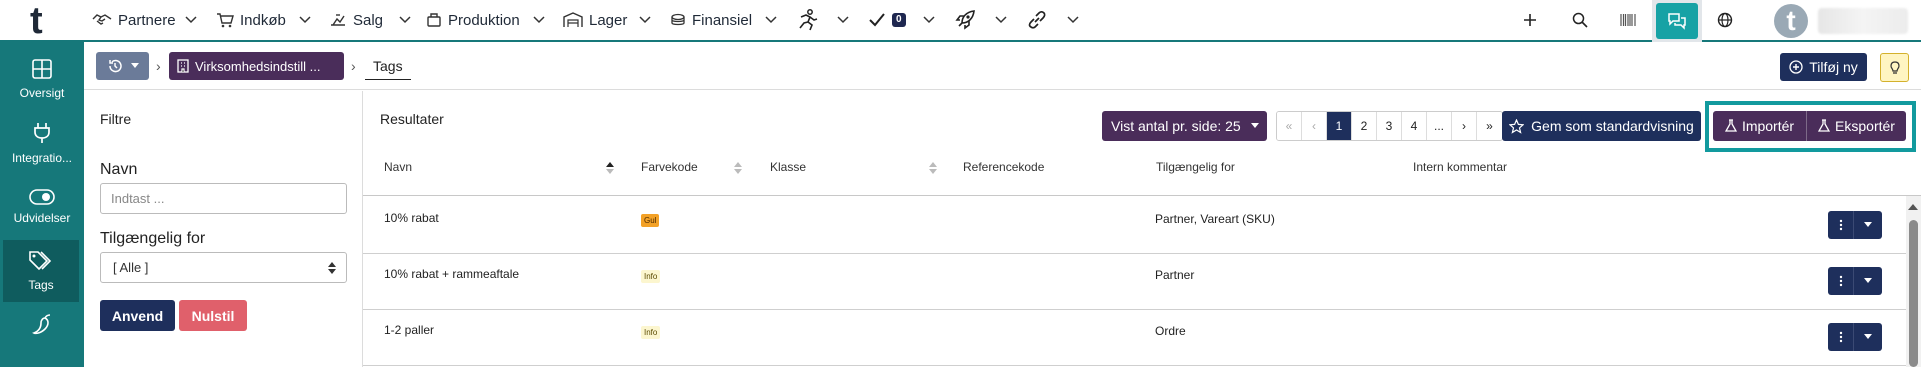 This screenshot has height=367, width=1921. Describe the element at coordinates (116, 119) in the screenshot. I see `filter-title: Filtre` at that location.